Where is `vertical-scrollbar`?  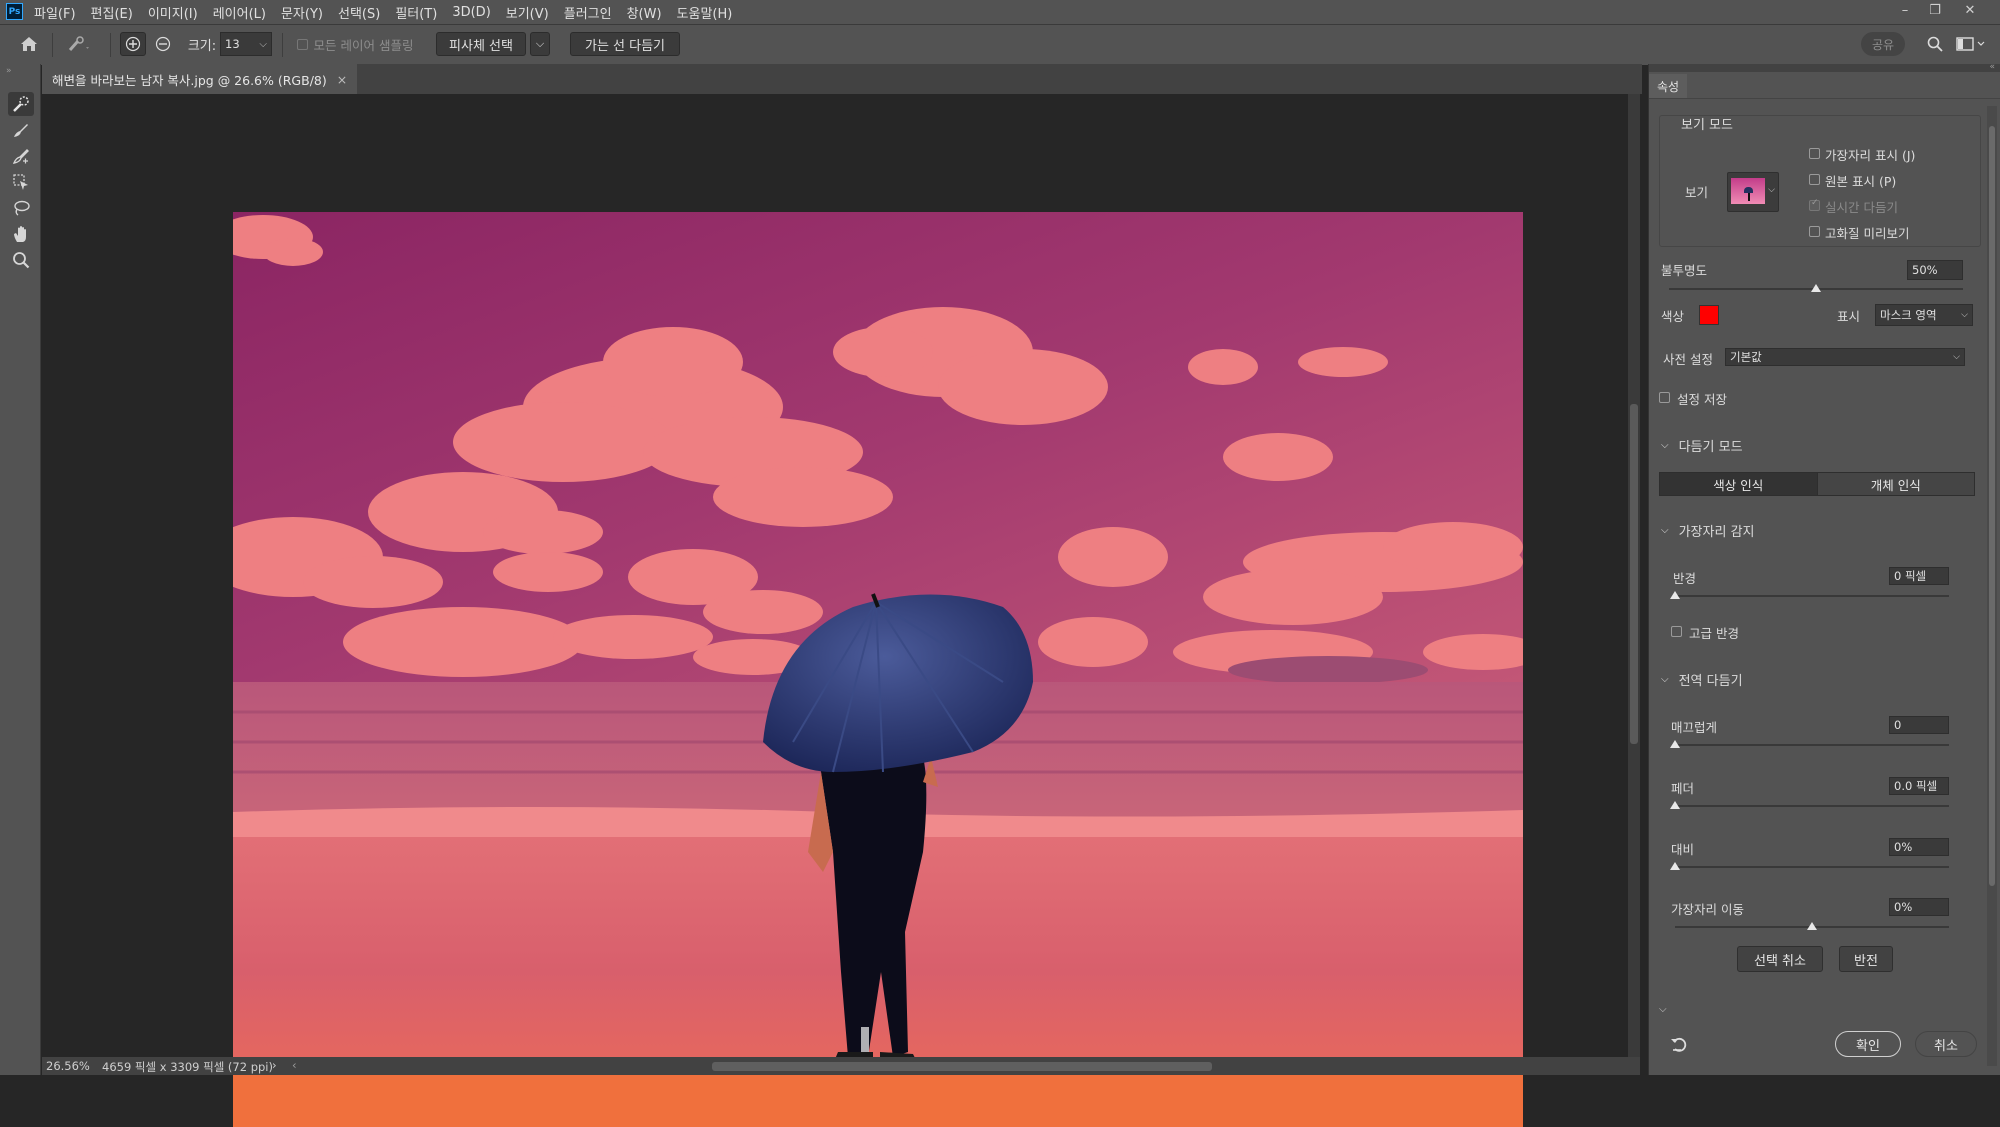
vertical-scrollbar is located at coordinates (1634, 575).